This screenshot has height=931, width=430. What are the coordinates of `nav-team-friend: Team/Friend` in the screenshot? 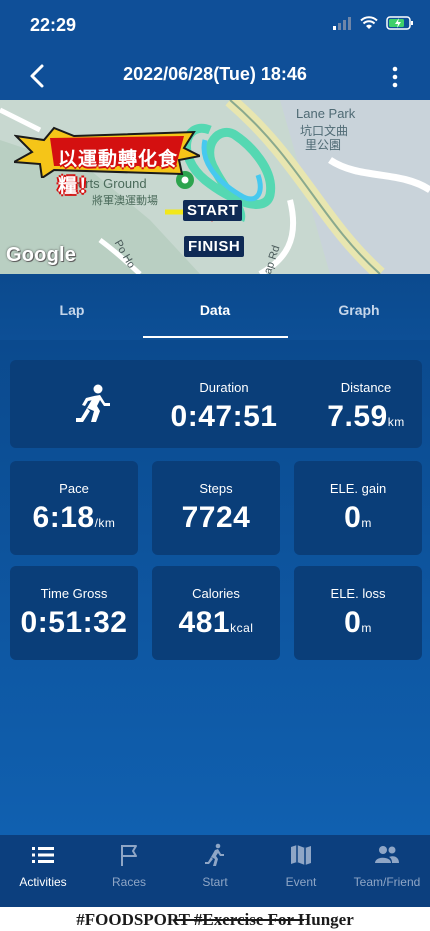 It's located at (387, 871).